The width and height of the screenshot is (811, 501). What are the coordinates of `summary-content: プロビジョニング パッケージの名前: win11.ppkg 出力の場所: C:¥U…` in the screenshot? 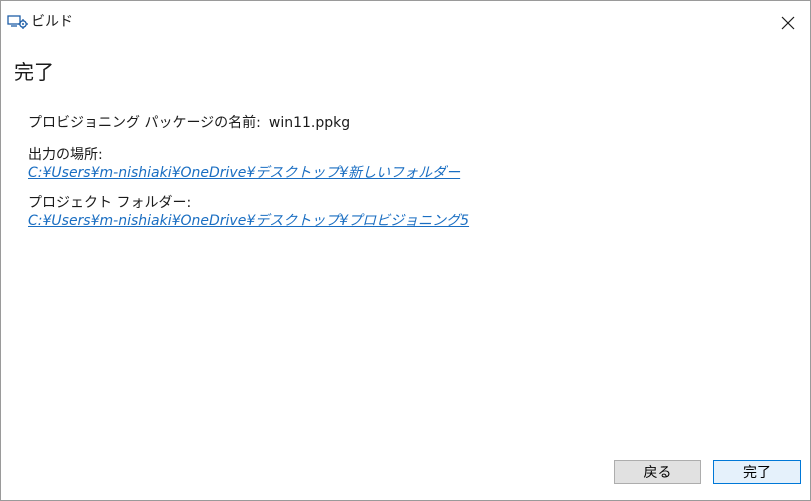 It's located at (248, 172).